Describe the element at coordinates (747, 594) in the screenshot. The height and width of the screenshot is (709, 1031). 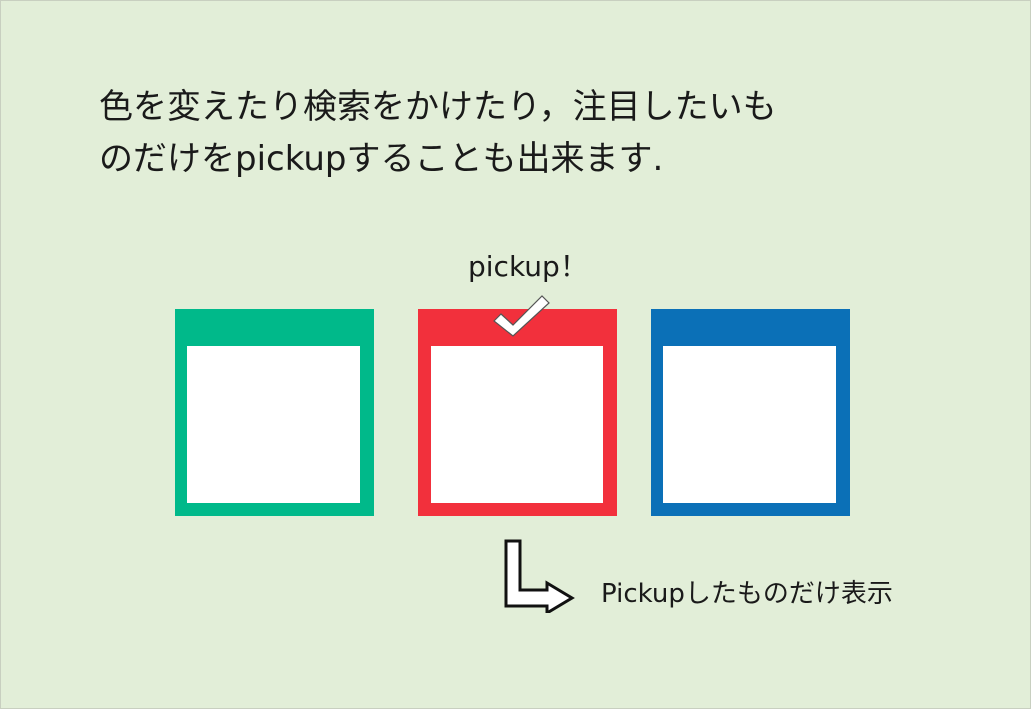
I see `caption-text: Pickupしたものだけ表示` at that location.